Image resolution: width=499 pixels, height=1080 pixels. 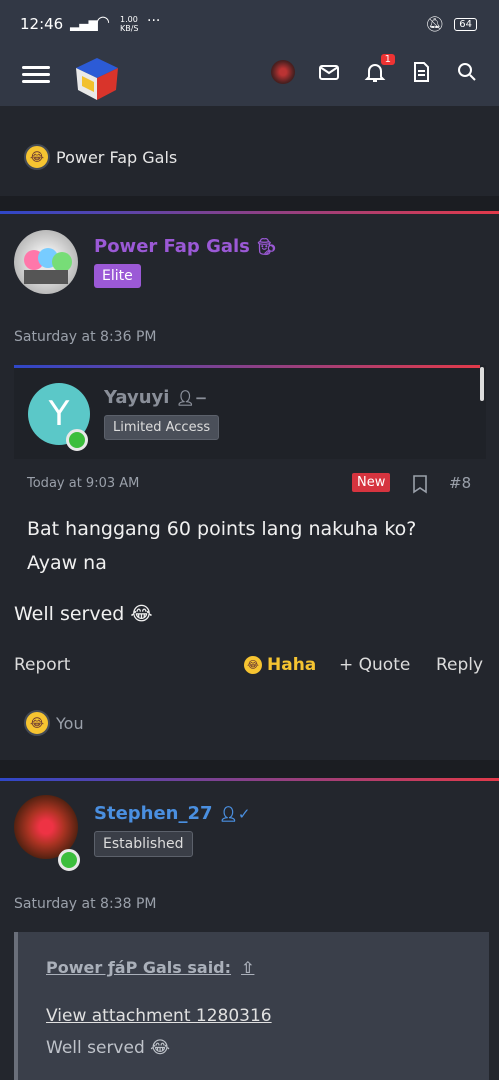 I want to click on spy-icon: 🕵︎, so click(x=266, y=246).